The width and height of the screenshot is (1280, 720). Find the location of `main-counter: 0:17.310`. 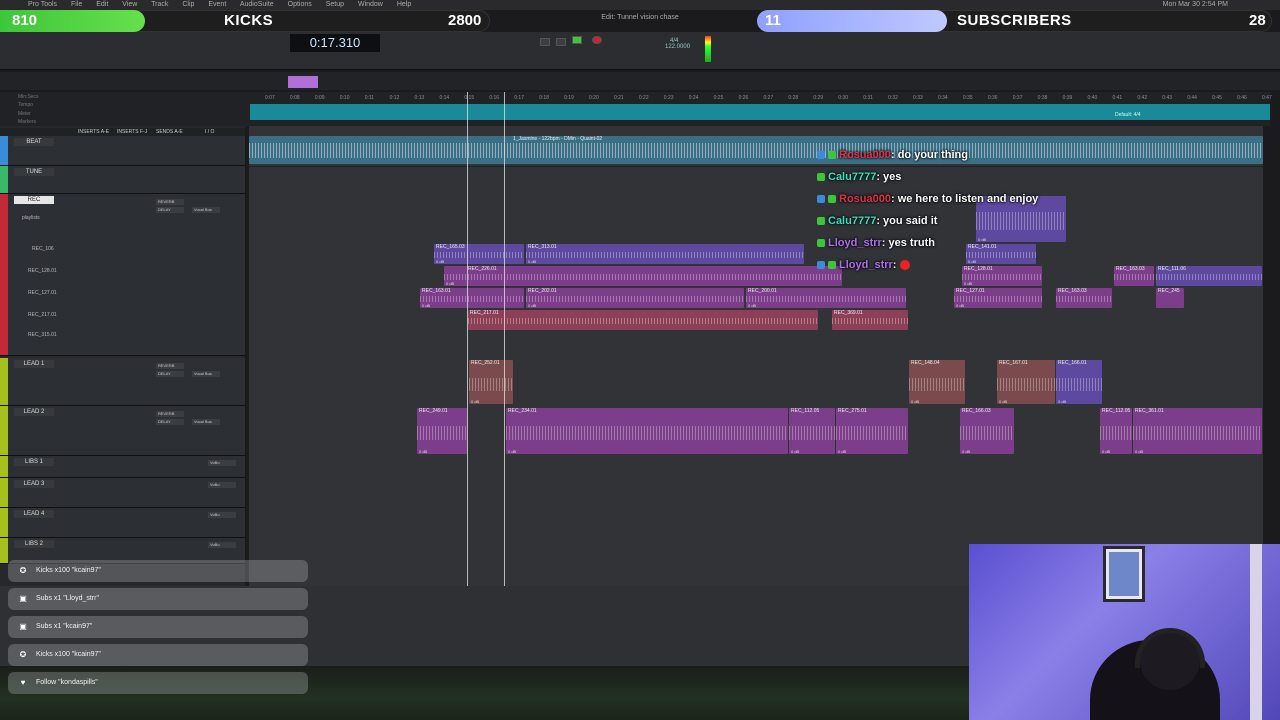

main-counter: 0:17.310 is located at coordinates (335, 43).